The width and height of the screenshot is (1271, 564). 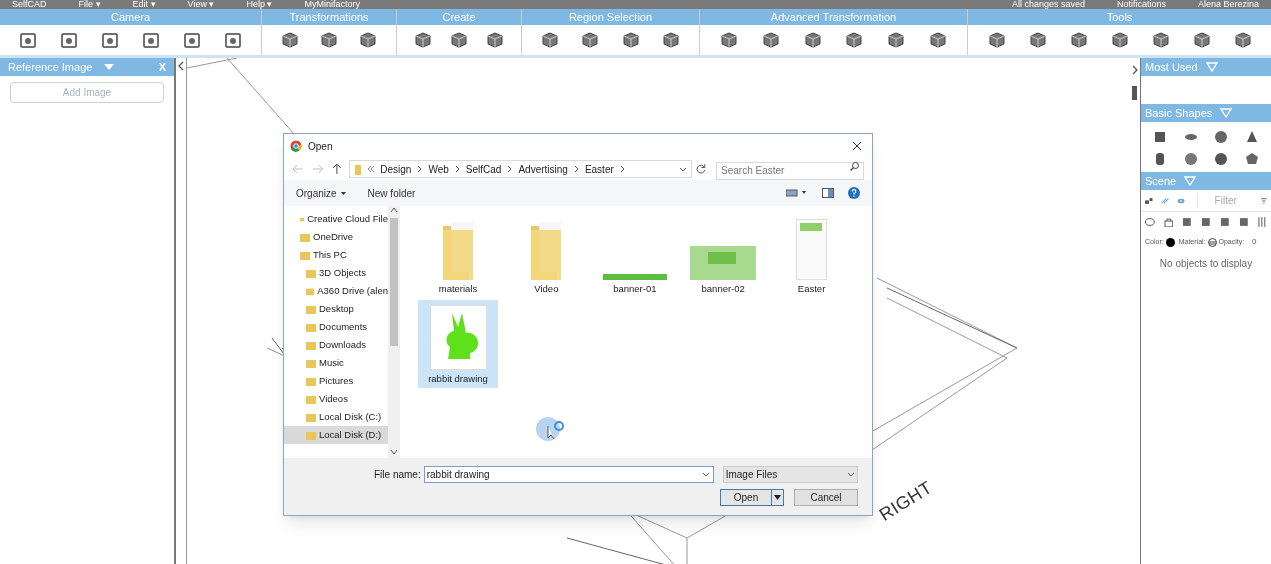 What do you see at coordinates (826, 497) in the screenshot?
I see `cancel-button: Cancel` at bounding box center [826, 497].